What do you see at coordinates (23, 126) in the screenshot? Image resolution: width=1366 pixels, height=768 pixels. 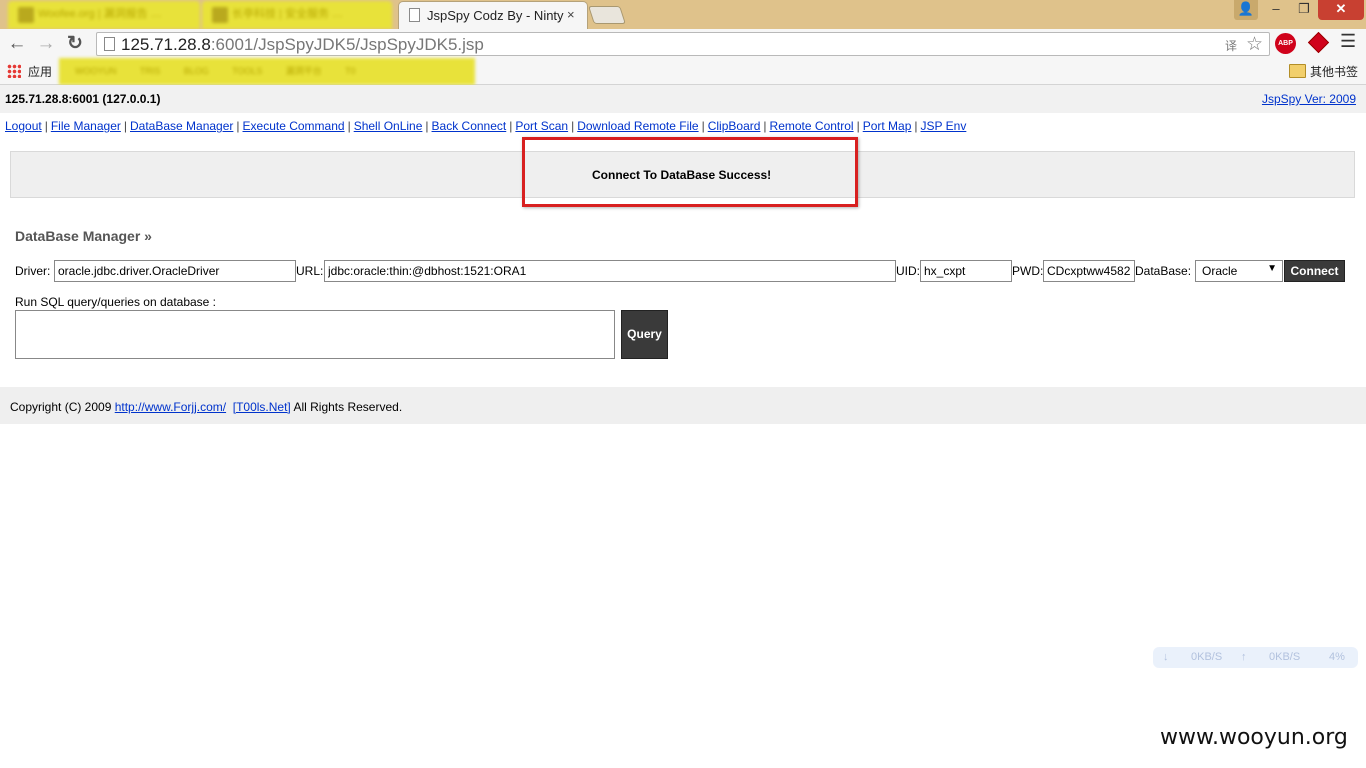 I see `nav-logout: Logout` at bounding box center [23, 126].